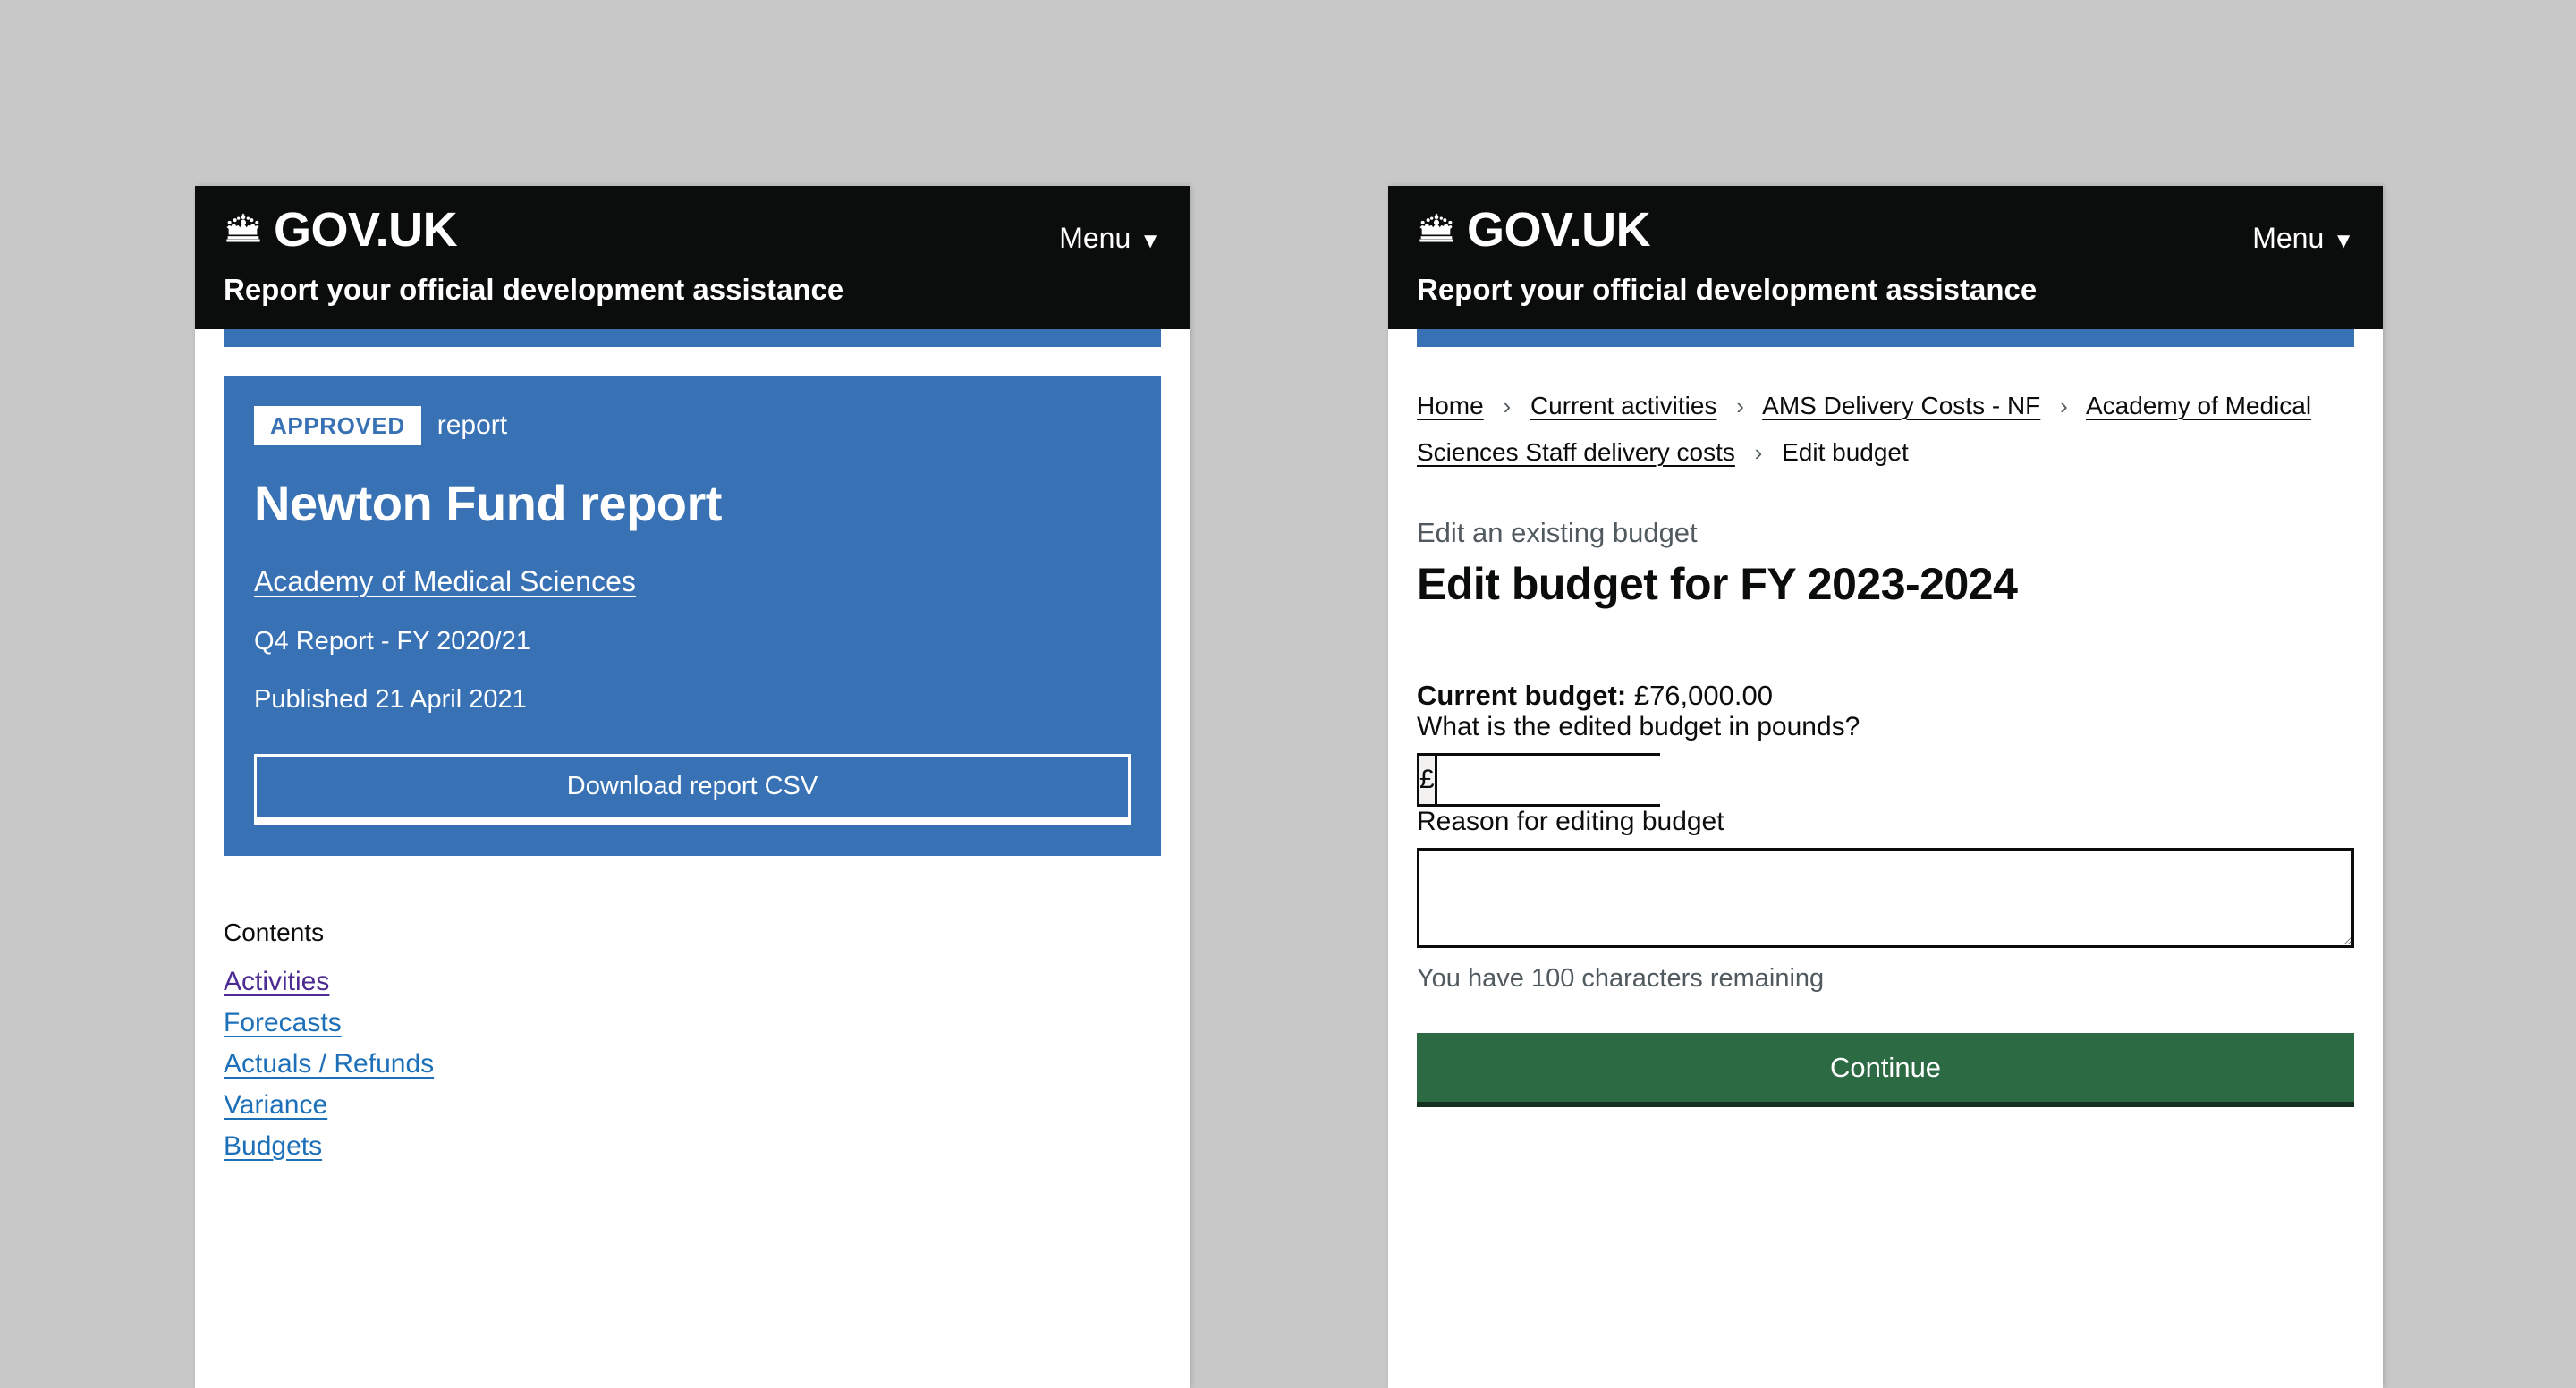 This screenshot has height=1388, width=2576. I want to click on list-item: Forecasts, so click(692, 1023).